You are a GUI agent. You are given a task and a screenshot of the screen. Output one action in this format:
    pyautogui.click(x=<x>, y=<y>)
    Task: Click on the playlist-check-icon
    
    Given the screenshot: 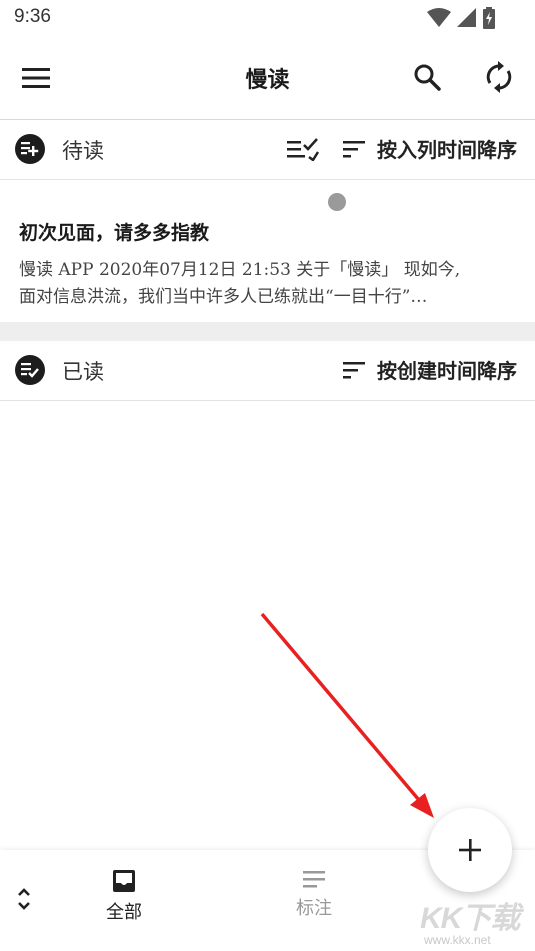 What is the action you would take?
    pyautogui.click(x=30, y=370)
    